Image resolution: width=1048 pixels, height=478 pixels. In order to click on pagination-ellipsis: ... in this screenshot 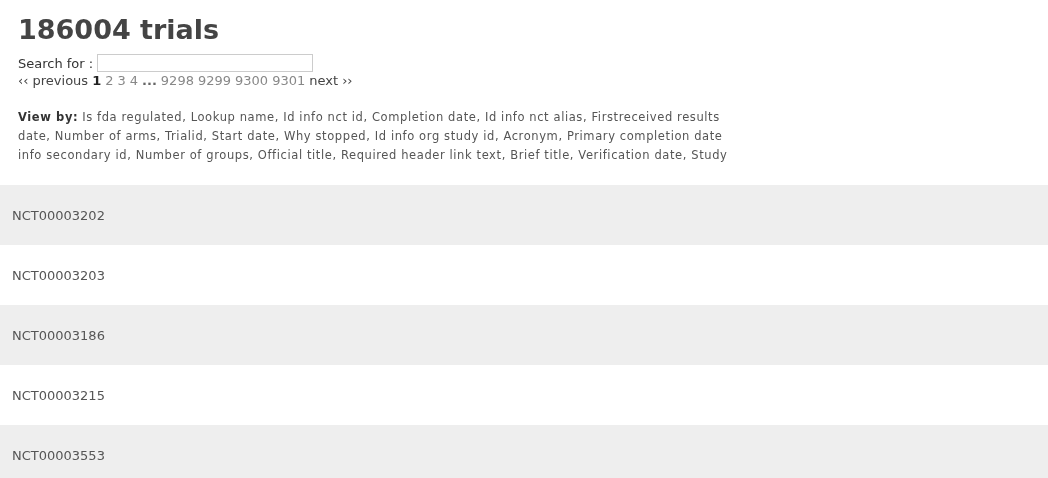, I will do `click(149, 80)`.